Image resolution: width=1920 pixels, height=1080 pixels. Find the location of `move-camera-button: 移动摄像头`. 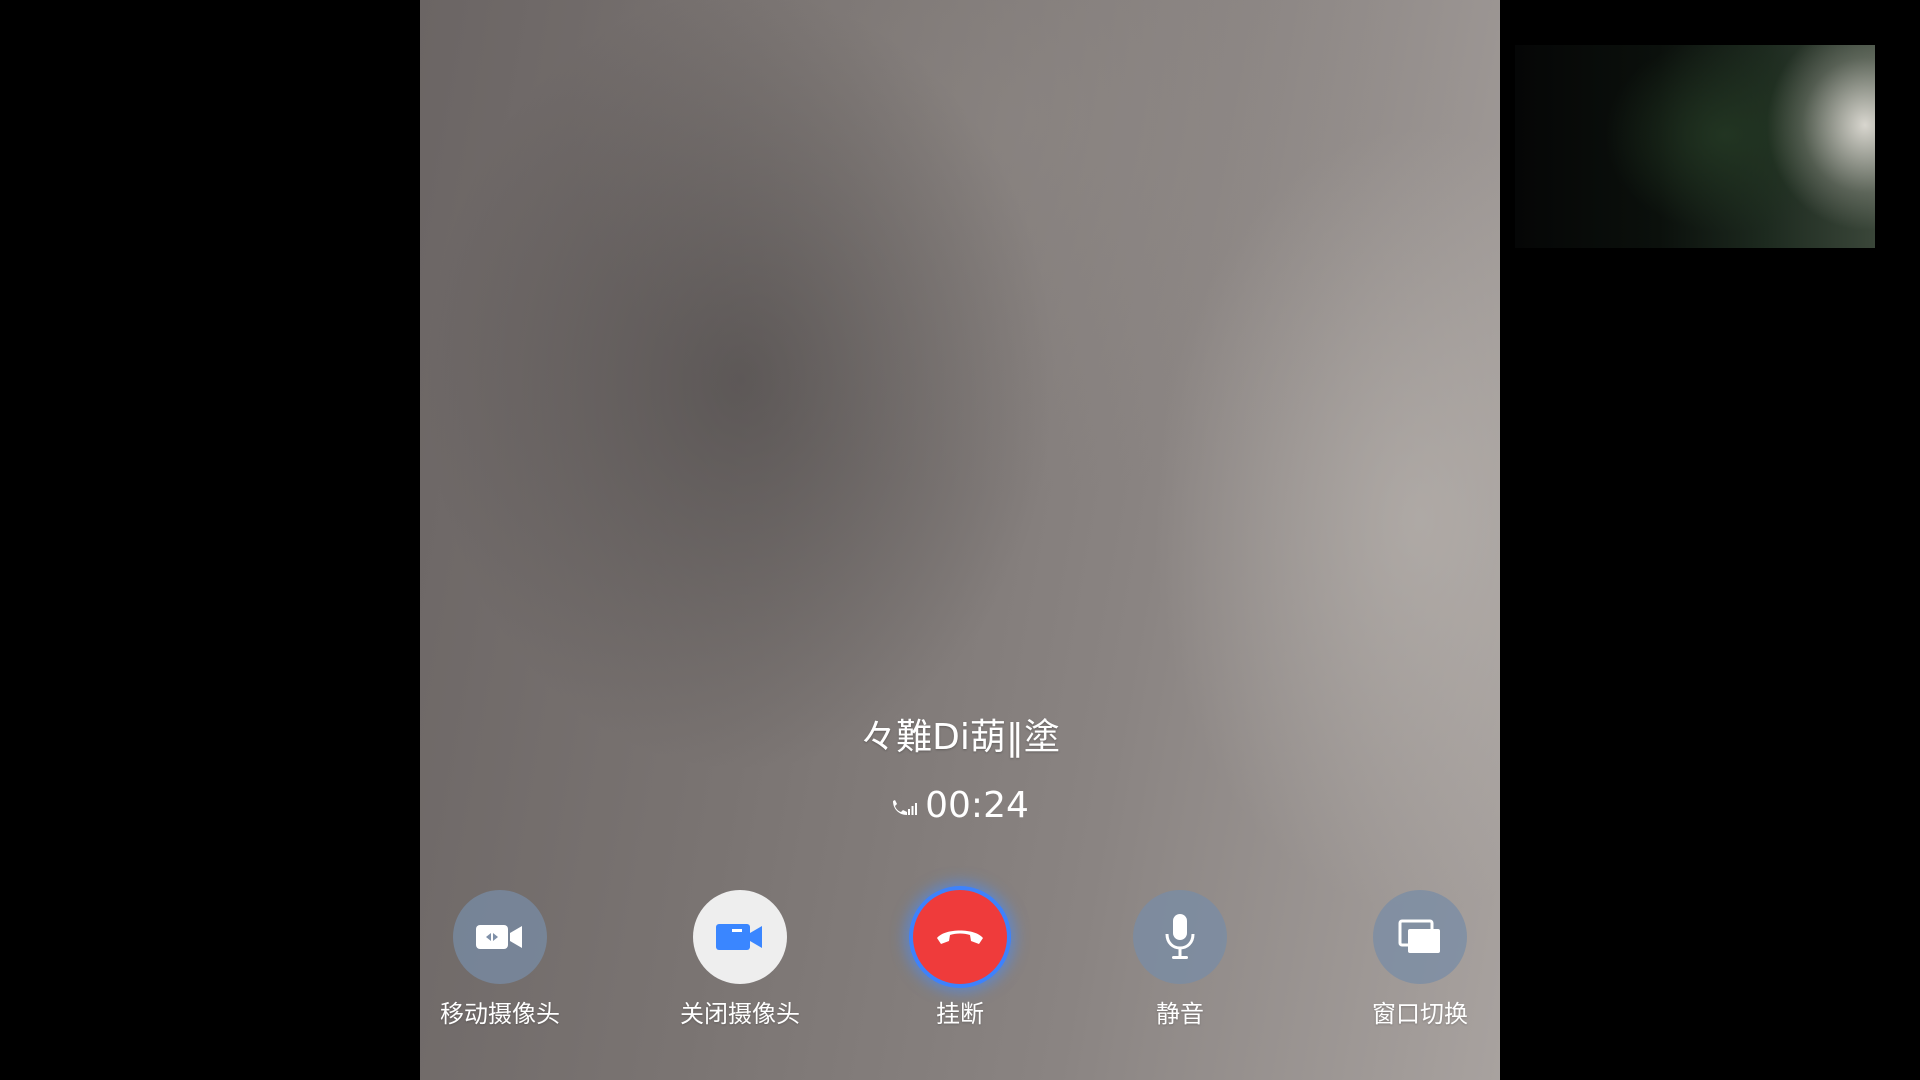

move-camera-button: 移动摄像头 is located at coordinates (500, 960).